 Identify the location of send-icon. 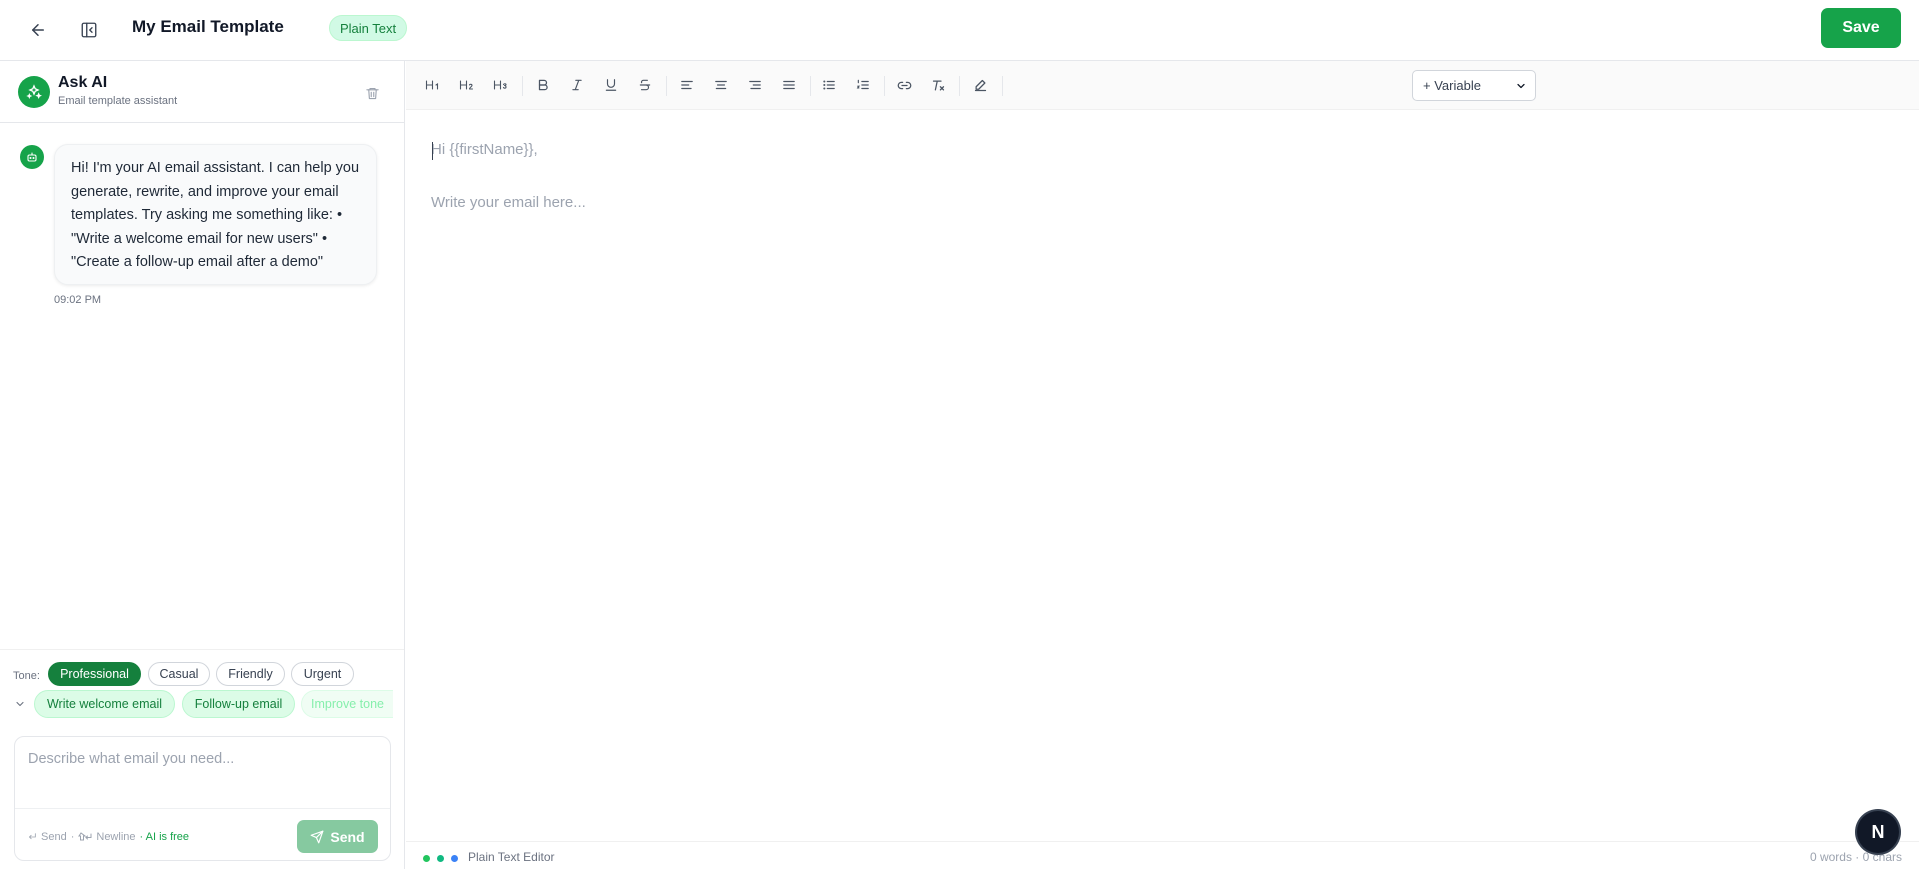
(317, 836).